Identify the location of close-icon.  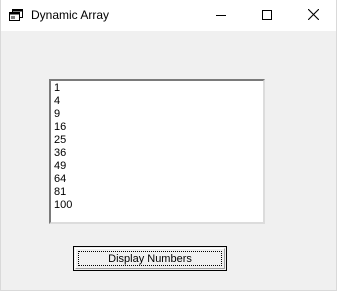
(313, 16).